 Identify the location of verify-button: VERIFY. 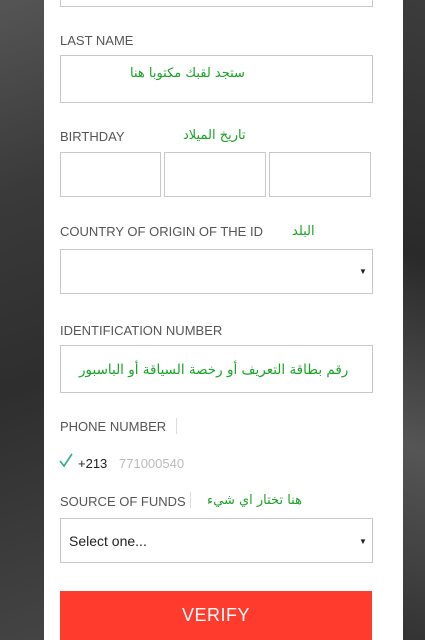
(216, 615).